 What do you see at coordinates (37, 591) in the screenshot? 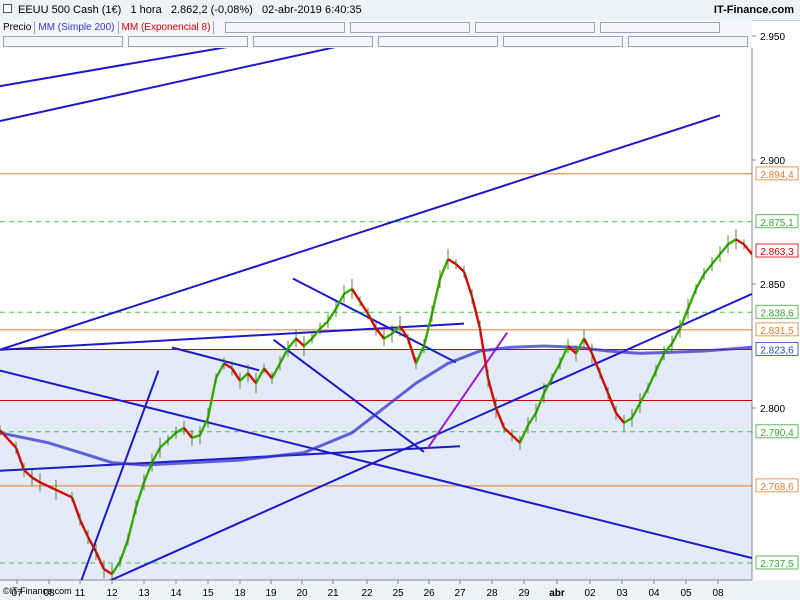
I see `copyright: ©IT-Finance.com` at bounding box center [37, 591].